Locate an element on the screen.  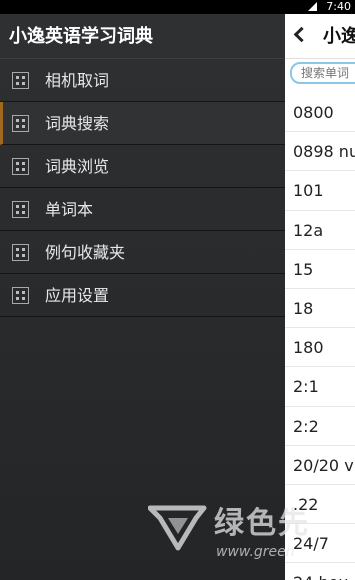
status-time: 7:40 is located at coordinates (338, 6).